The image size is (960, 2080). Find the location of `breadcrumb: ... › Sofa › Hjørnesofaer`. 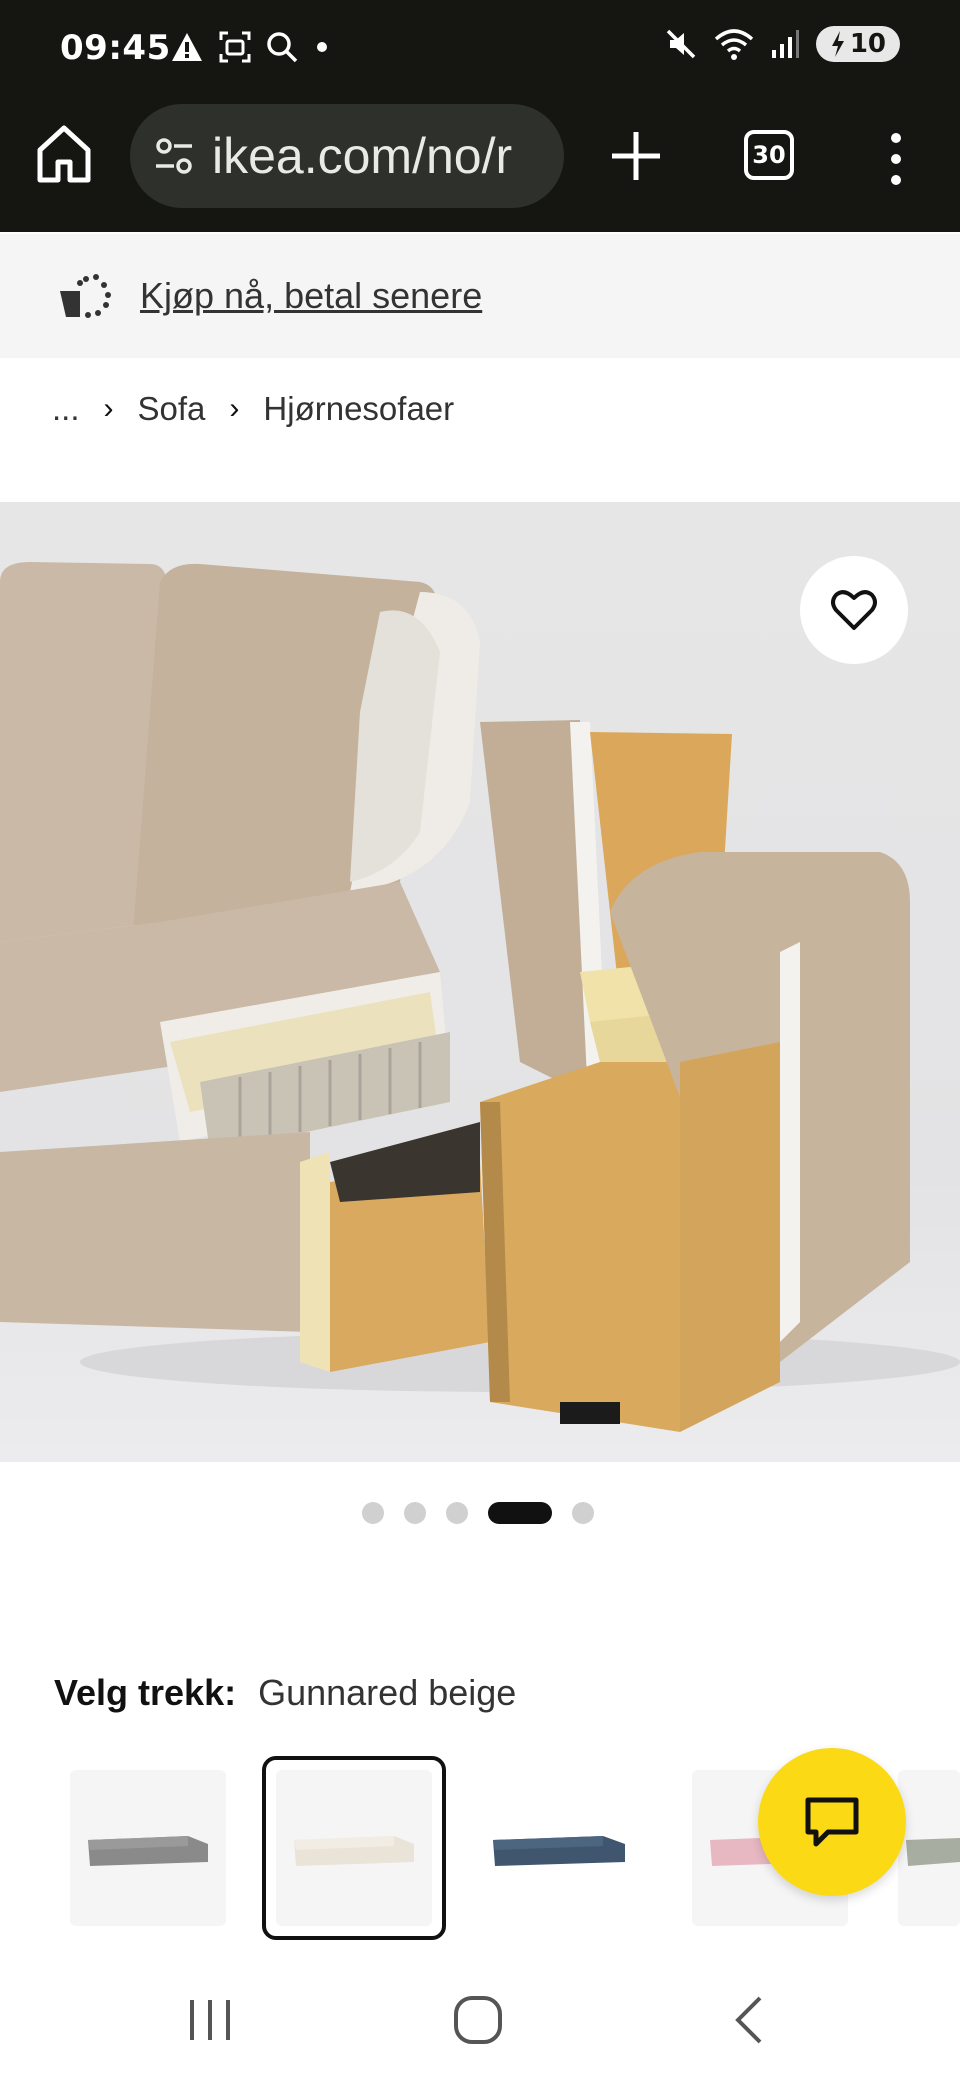

breadcrumb: ... › Sofa › Hjørnesofaer is located at coordinates (253, 409).